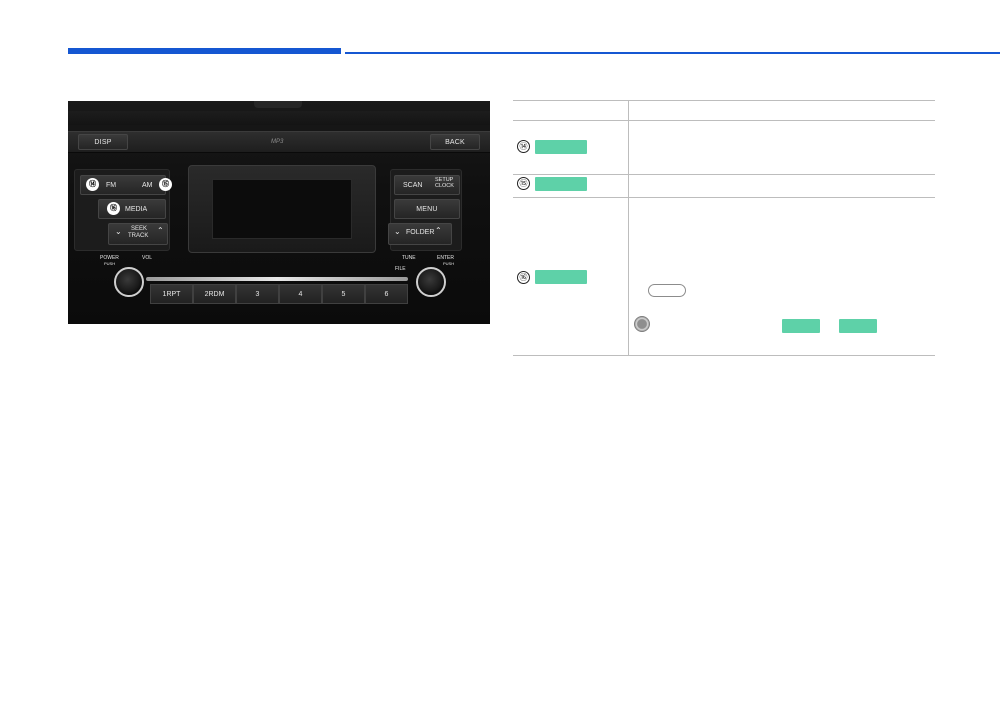 This screenshot has width=1000, height=704. I want to click on table-top-rule, so click(724, 100).